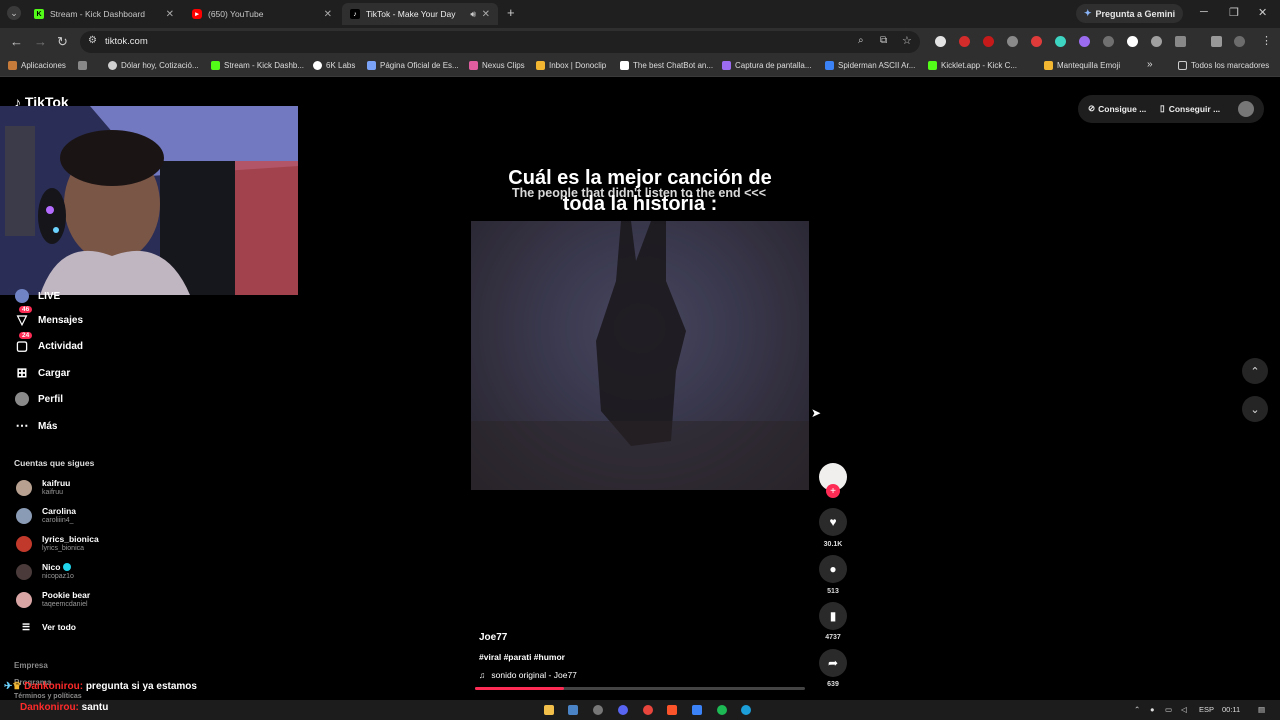  Describe the element at coordinates (833, 616) in the screenshot. I see `save-button: ▮` at that location.